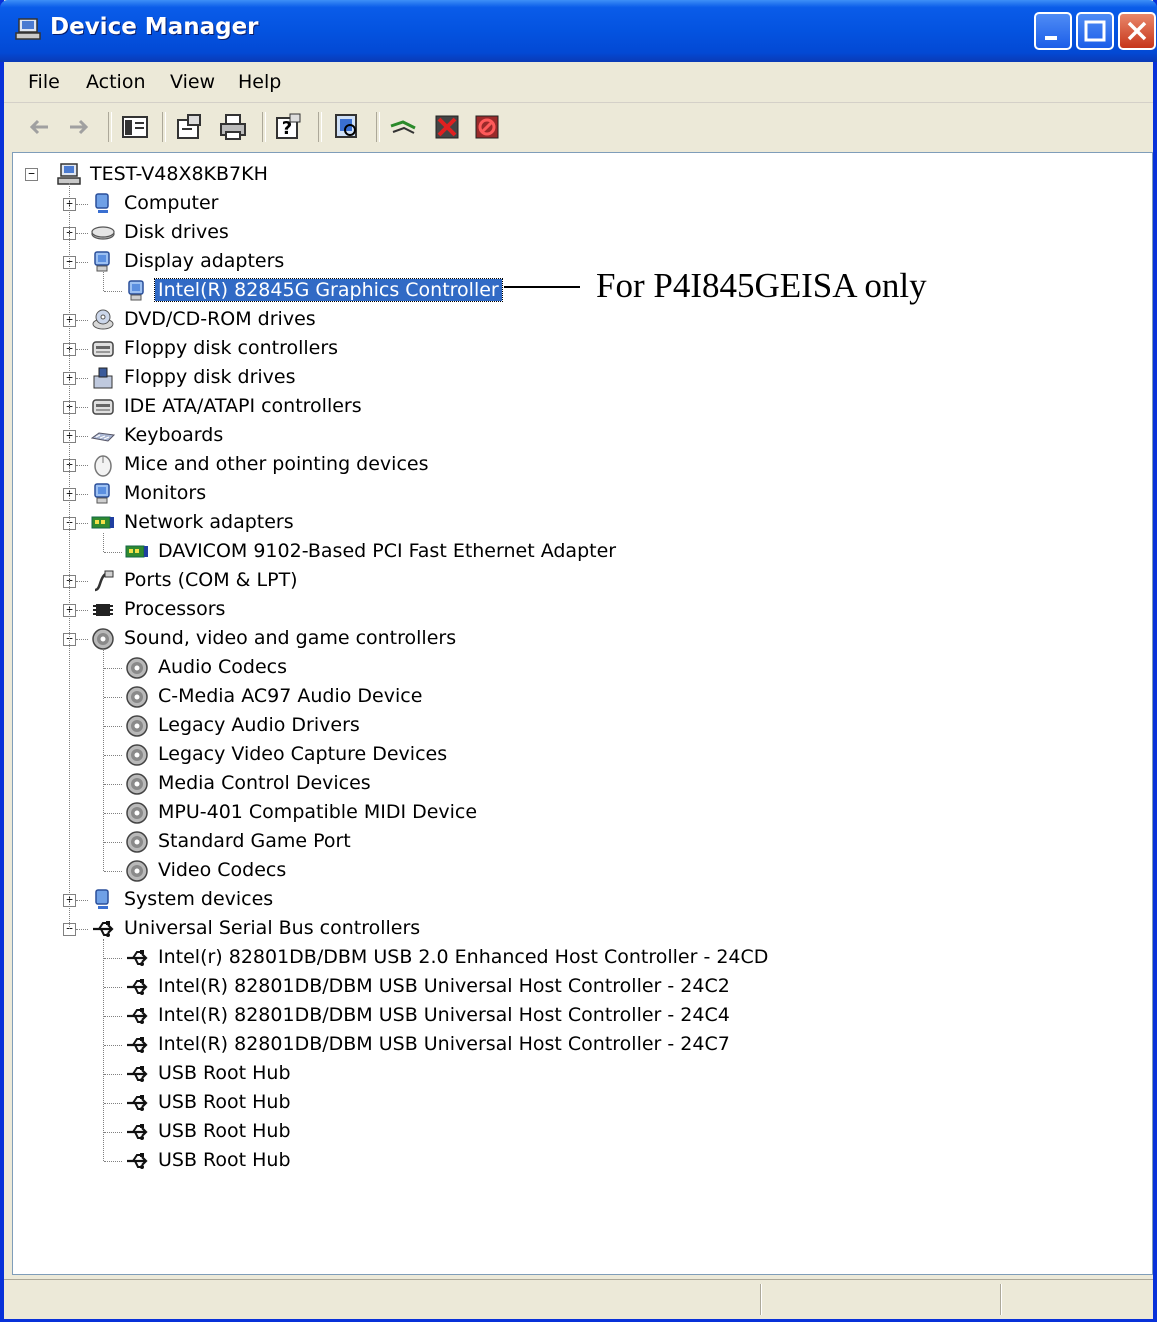 Image resolution: width=1157 pixels, height=1322 pixels. I want to click on tree-category: + Processors, so click(582, 610).